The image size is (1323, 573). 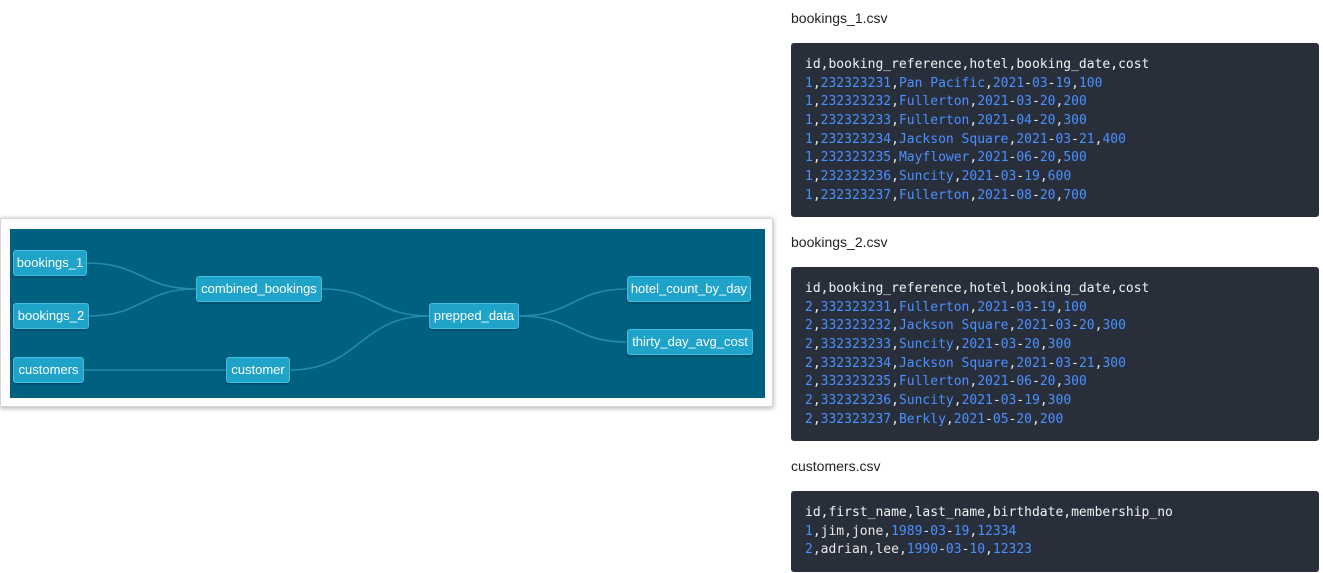 What do you see at coordinates (1086, 363) in the screenshot?
I see `csv-cell-day: 21` at bounding box center [1086, 363].